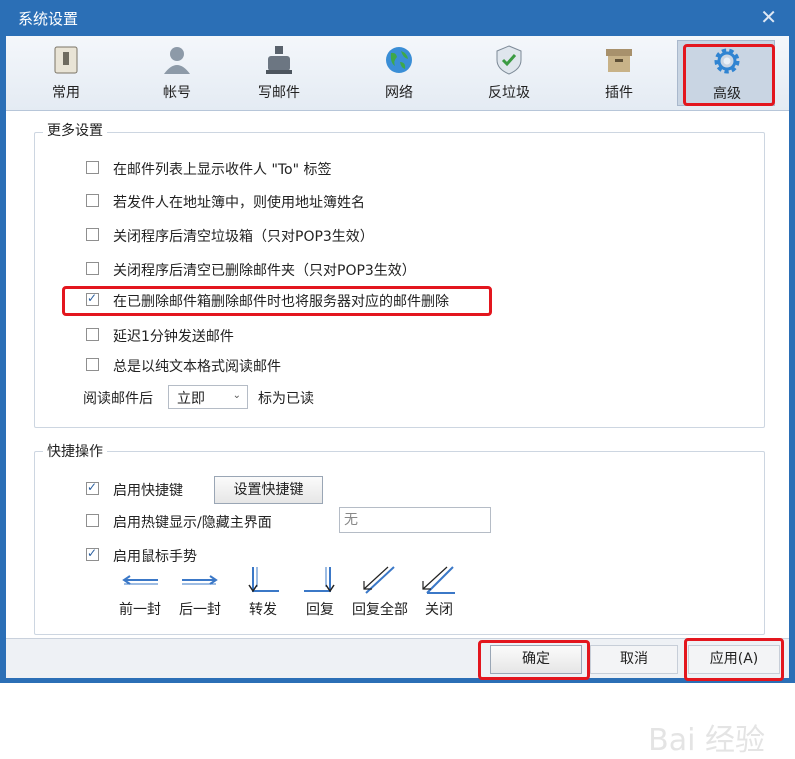 This screenshot has height=759, width=795. I want to click on select-value: 立即, so click(191, 399).